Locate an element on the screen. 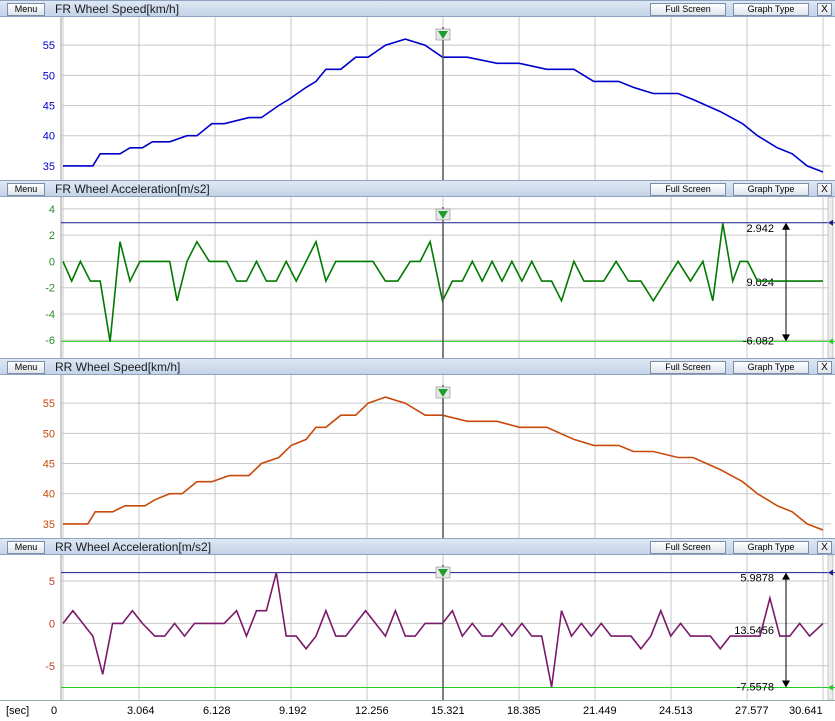 This screenshot has height=721, width=835. time-tick-label: 15.321 is located at coordinates (448, 711).